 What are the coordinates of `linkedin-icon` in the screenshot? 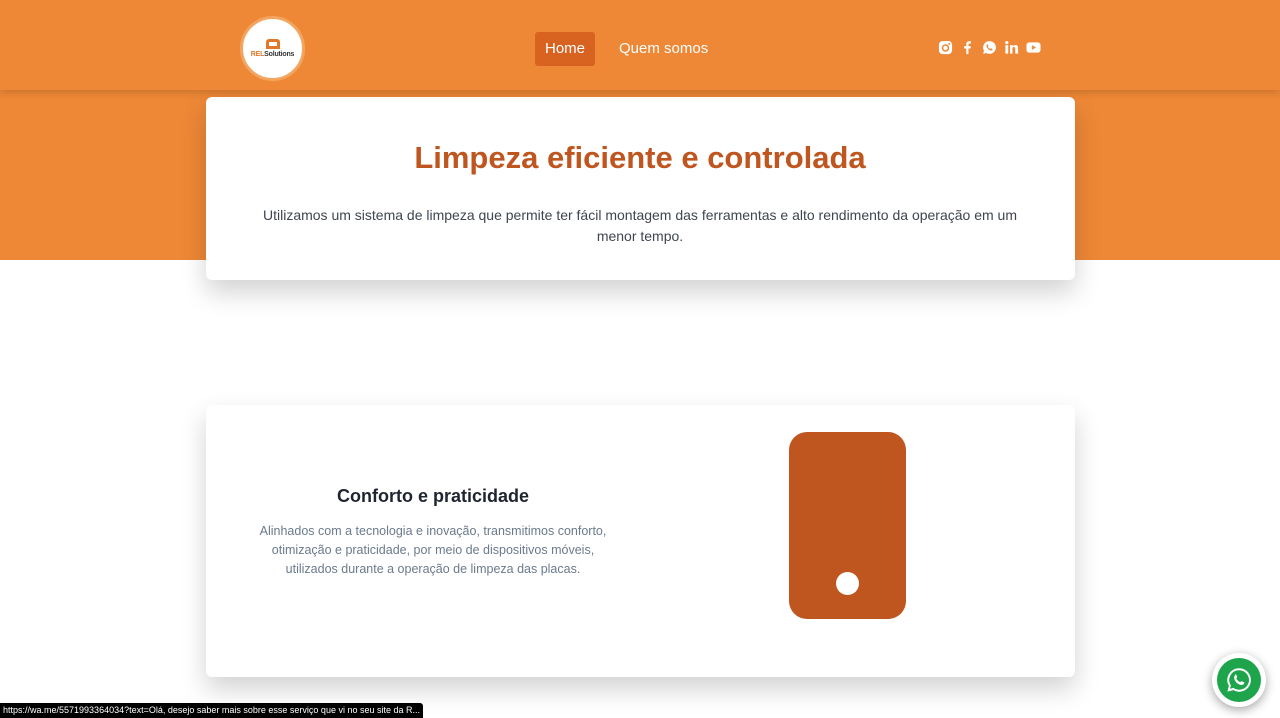 It's located at (1011, 47).